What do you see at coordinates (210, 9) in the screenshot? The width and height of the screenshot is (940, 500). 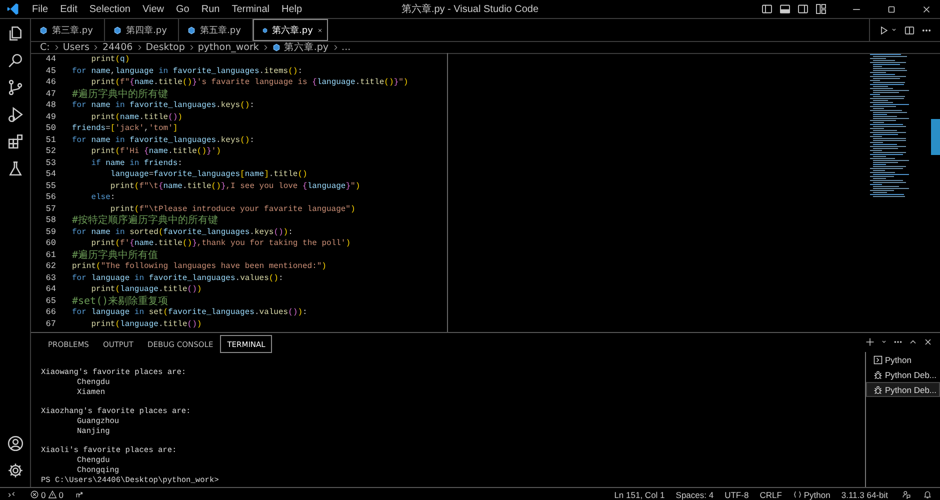 I see `menu-item: Run` at bounding box center [210, 9].